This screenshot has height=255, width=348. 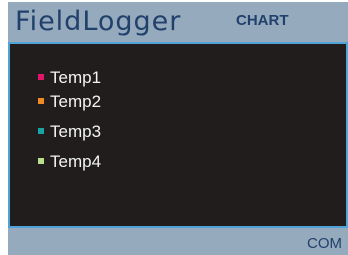 I want to click on temp2-color-swatch, so click(x=41, y=100).